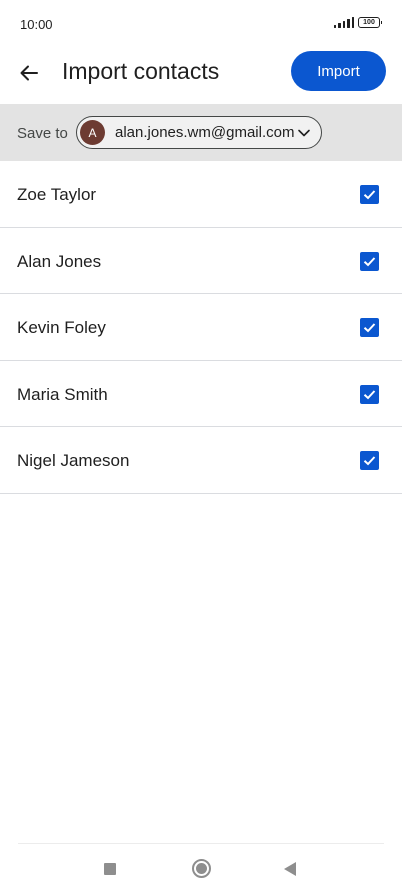 Image resolution: width=402 pixels, height=893 pixels. I want to click on status-bar: 10:00 100, so click(201, 24).